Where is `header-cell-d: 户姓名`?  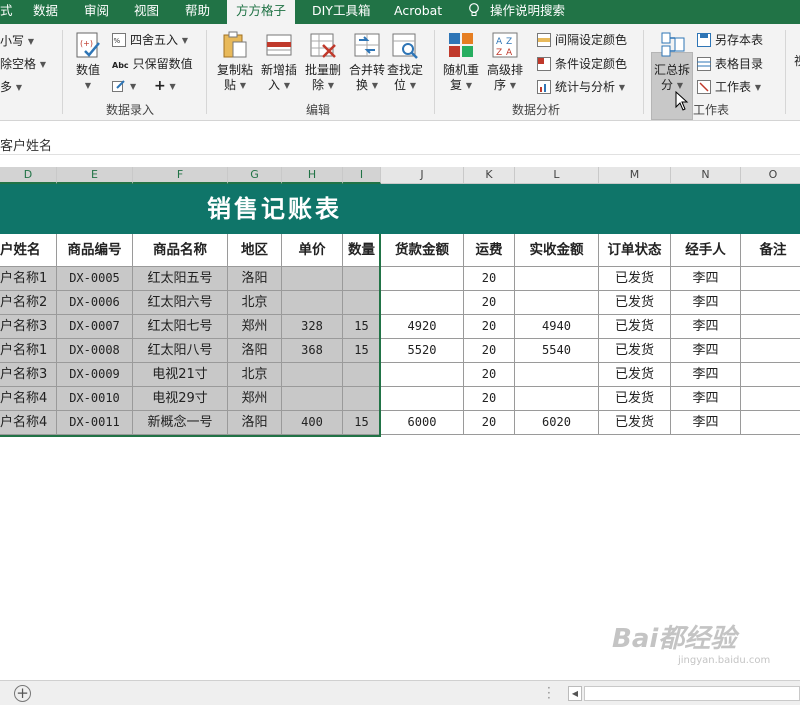 header-cell-d: 户姓名 is located at coordinates (28, 250).